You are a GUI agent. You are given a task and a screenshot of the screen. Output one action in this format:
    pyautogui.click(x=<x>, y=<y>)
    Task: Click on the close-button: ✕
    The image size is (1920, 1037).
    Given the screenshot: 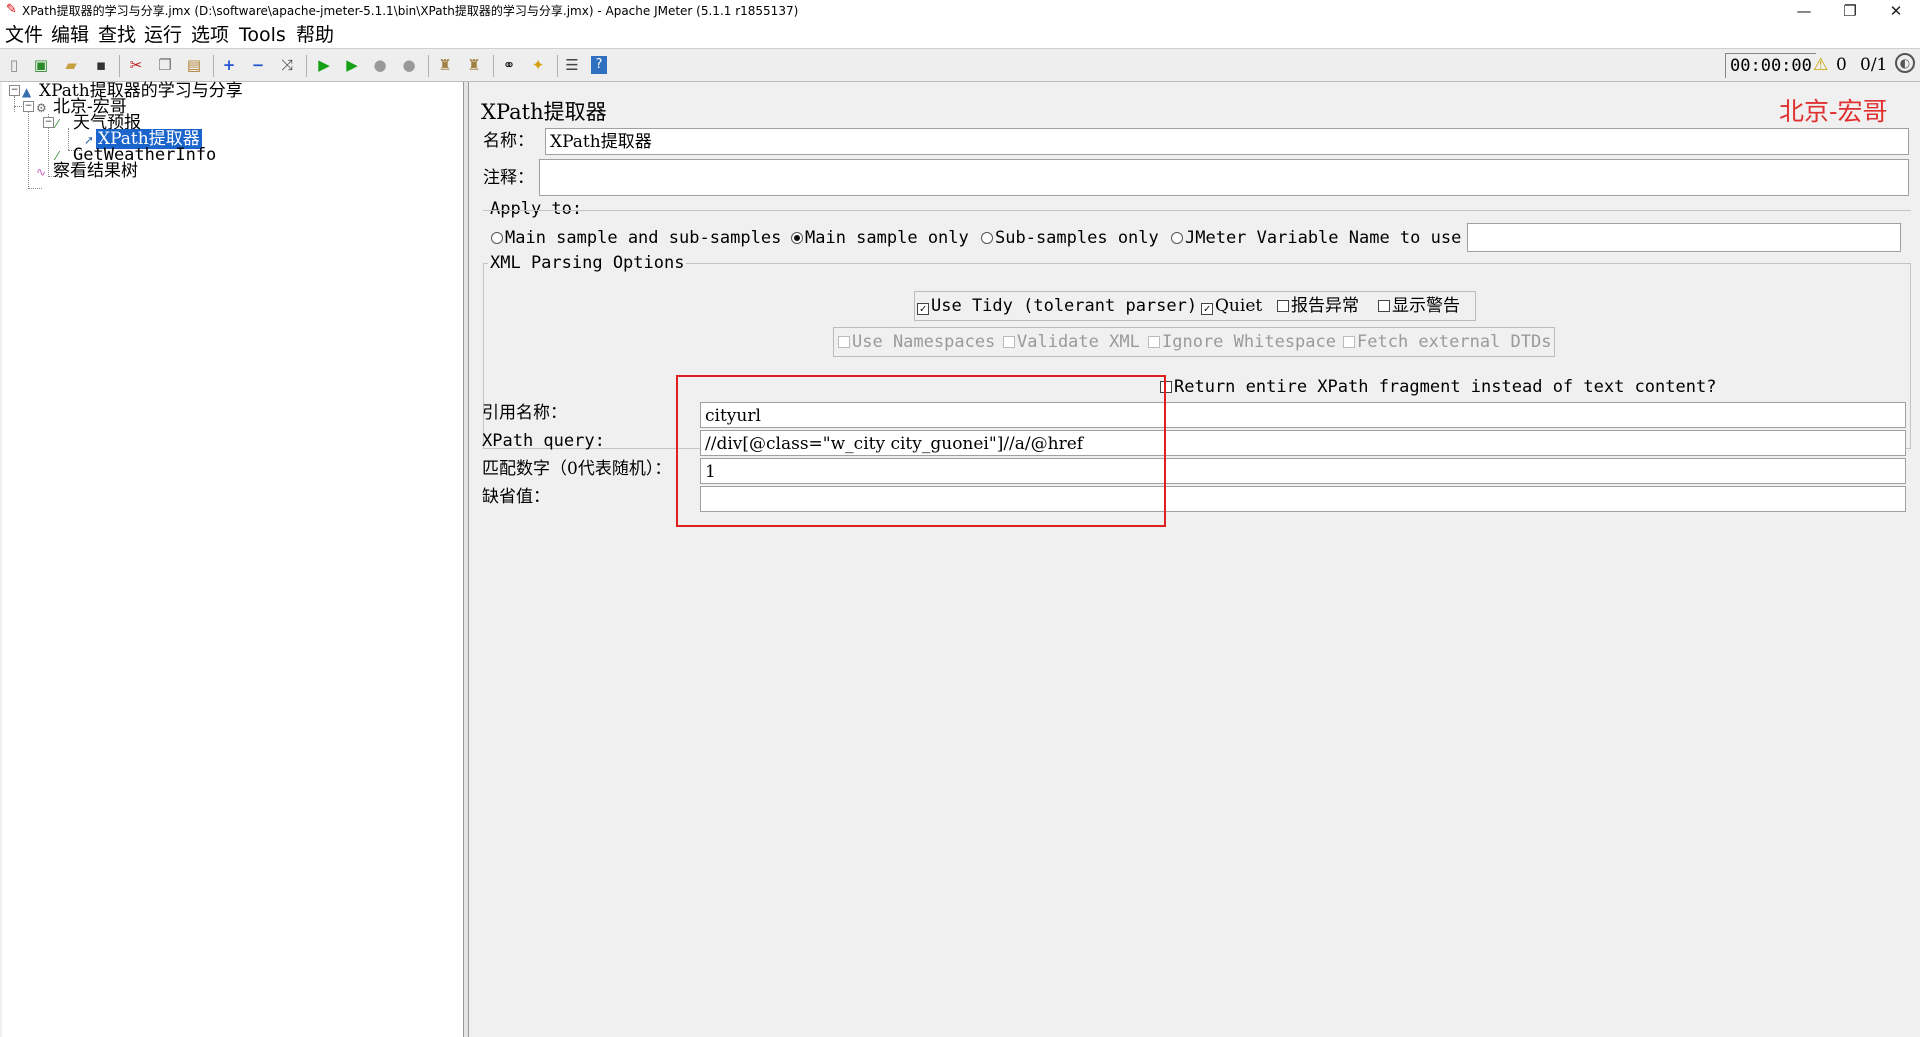 What is the action you would take?
    pyautogui.click(x=1896, y=11)
    